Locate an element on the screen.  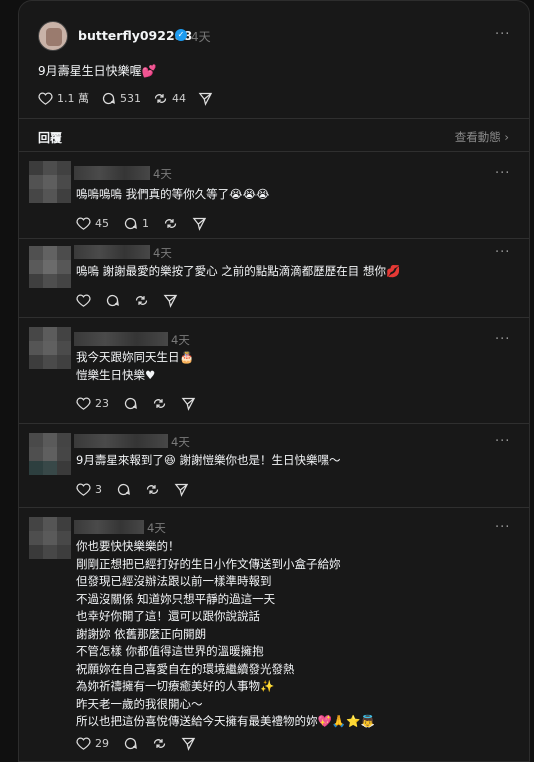
view-activity-link: 查看動態 › is located at coordinates (482, 137).